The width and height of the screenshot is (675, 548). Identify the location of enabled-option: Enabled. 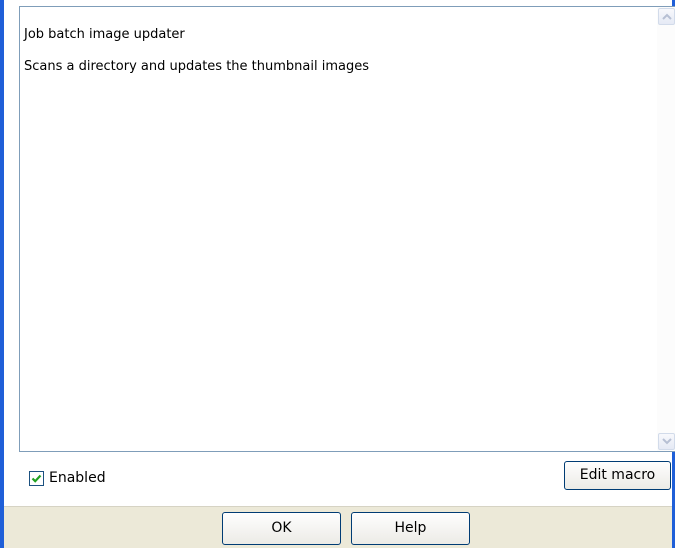
(67, 478).